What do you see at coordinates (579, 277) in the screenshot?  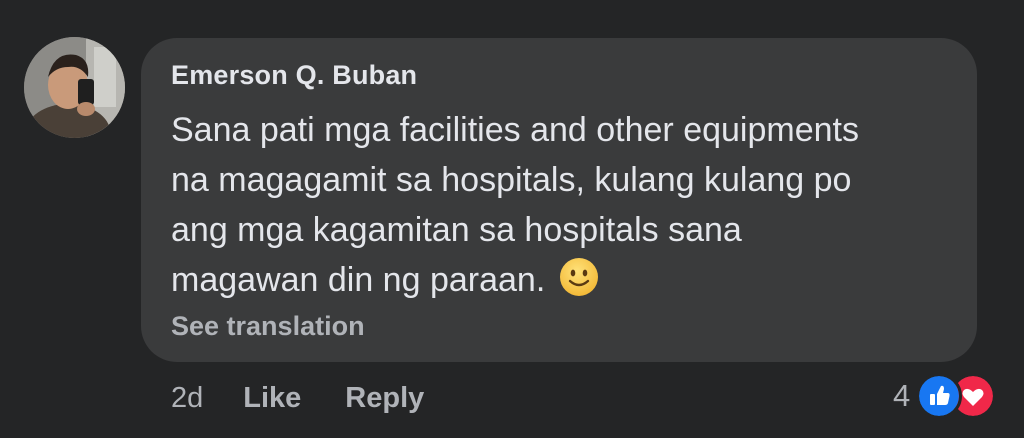 I see `slightly-smiling-face-icon` at bounding box center [579, 277].